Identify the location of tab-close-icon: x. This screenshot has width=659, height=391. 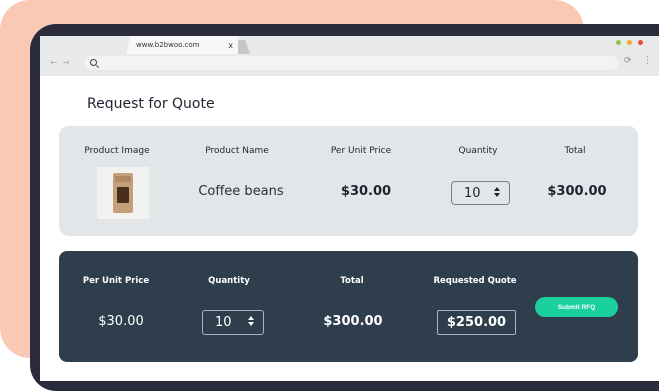
(230, 45).